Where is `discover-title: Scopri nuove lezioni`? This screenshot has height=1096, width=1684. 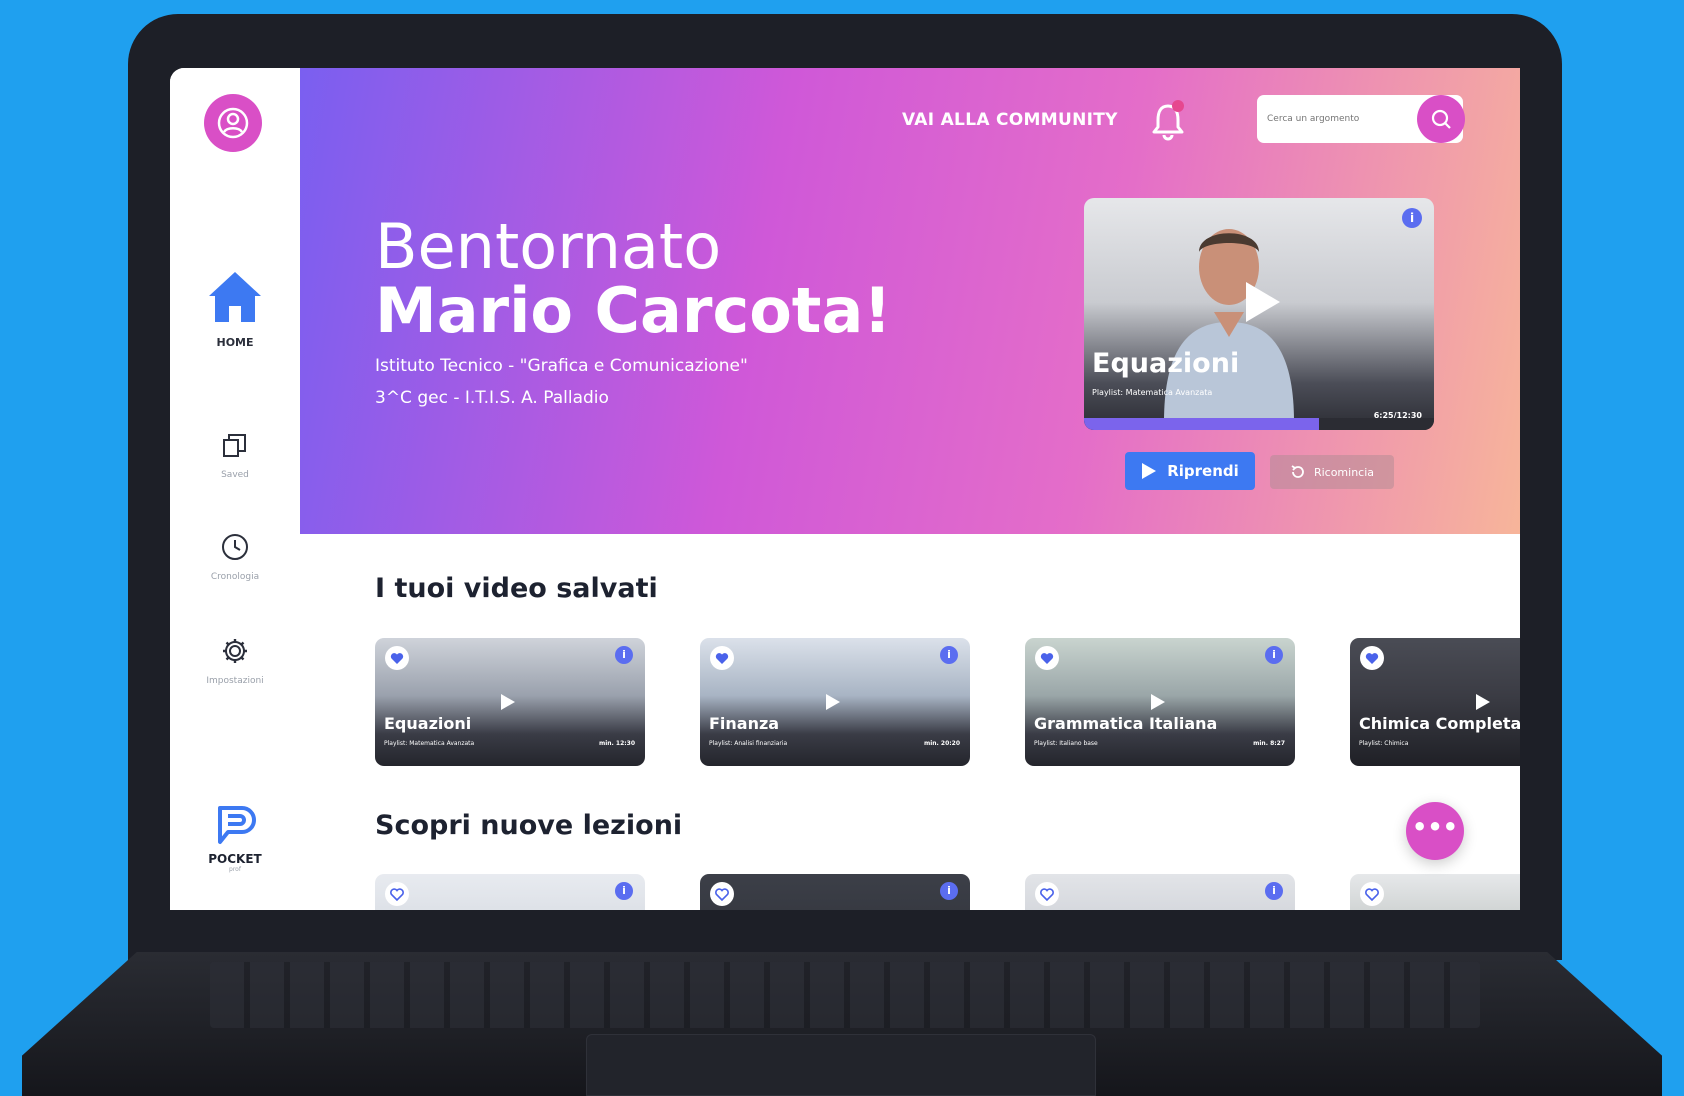
discover-title: Scopri nuove lezioni is located at coordinates (529, 825).